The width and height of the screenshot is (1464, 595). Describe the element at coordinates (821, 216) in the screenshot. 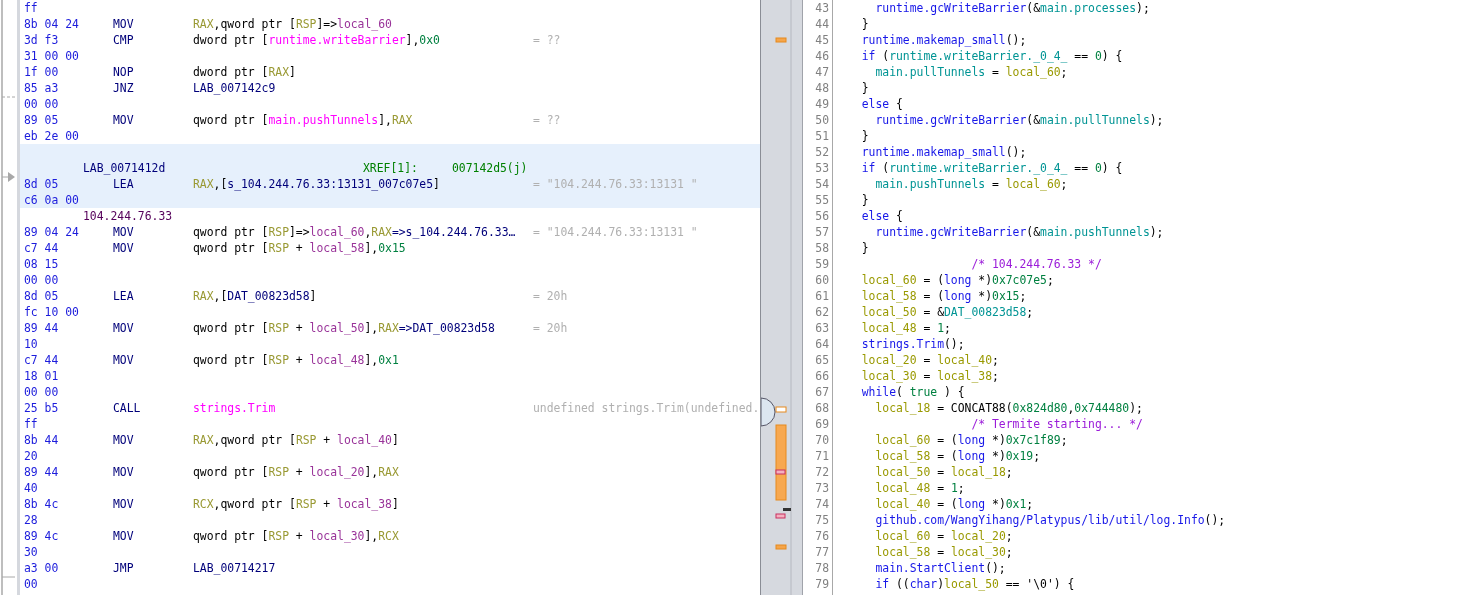

I see `line-number: 56` at that location.